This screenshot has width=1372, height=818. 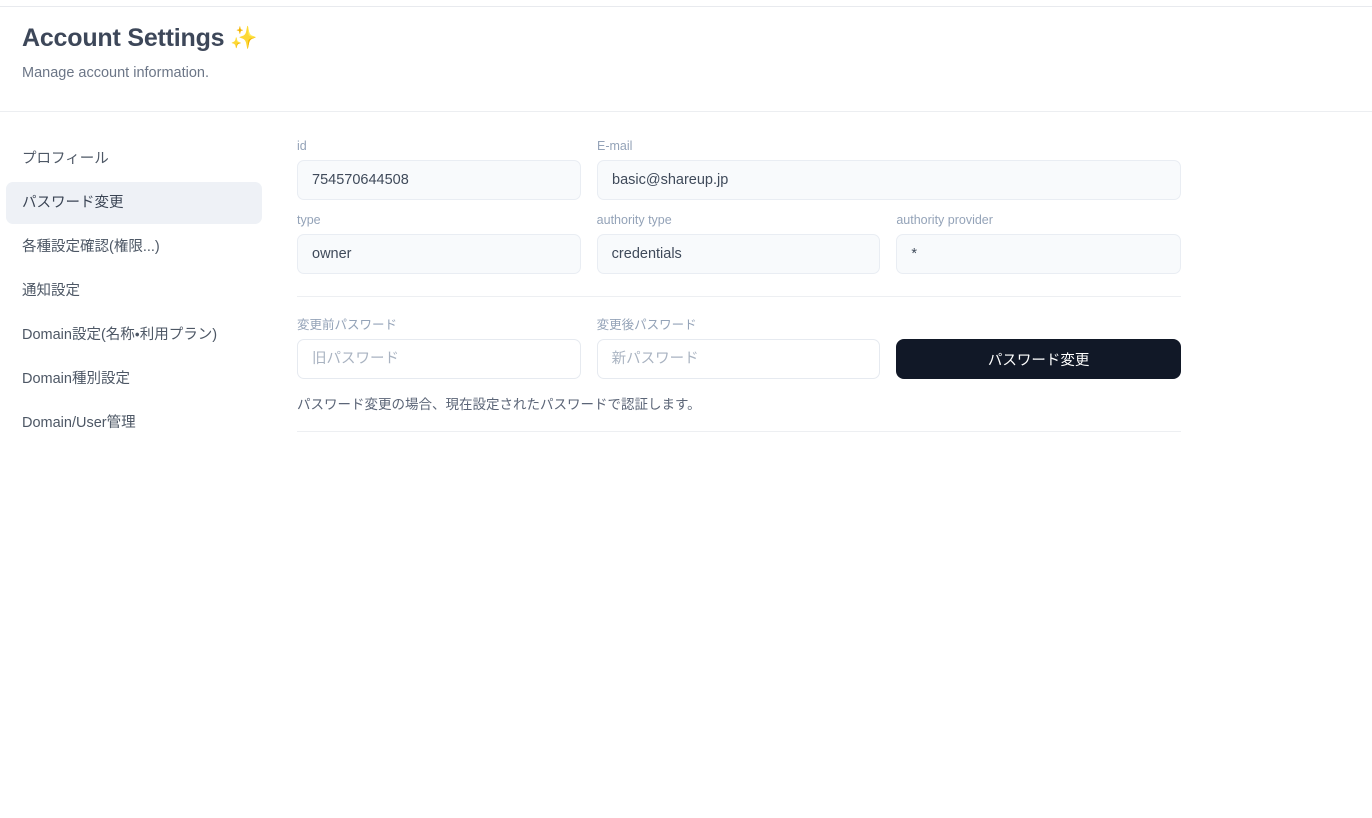 I want to click on page-title: Account Settings ✨, so click(x=140, y=38).